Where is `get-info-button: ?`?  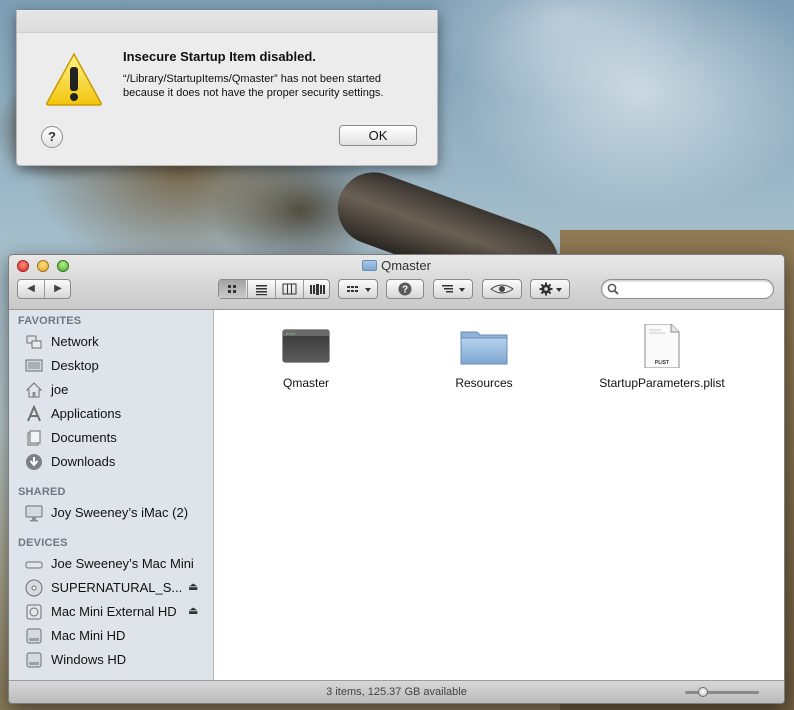 get-info-button: ? is located at coordinates (405, 289).